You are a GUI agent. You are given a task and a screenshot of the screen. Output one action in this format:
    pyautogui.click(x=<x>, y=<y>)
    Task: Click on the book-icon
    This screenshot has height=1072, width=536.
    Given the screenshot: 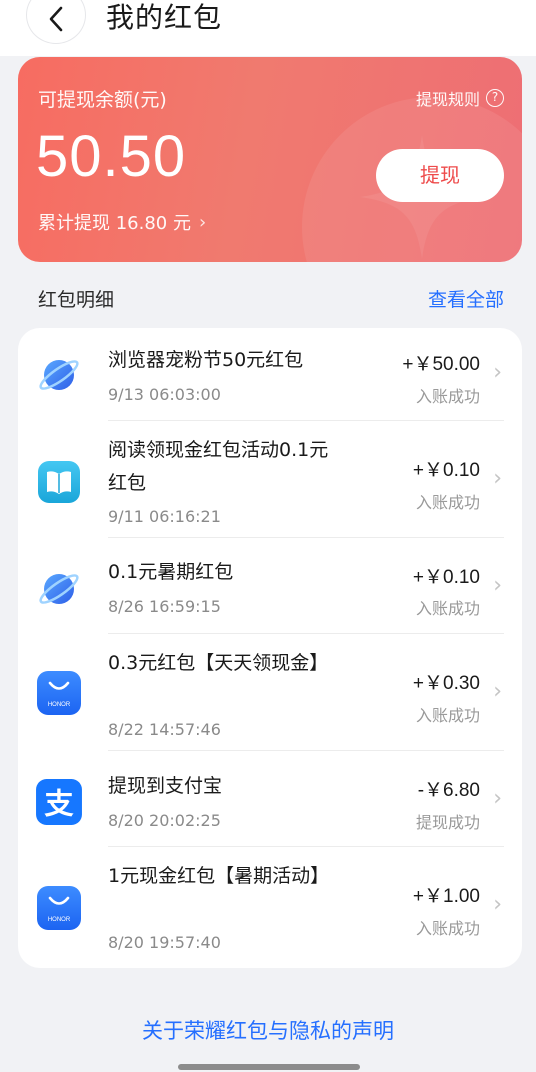 What is the action you would take?
    pyautogui.click(x=59, y=482)
    